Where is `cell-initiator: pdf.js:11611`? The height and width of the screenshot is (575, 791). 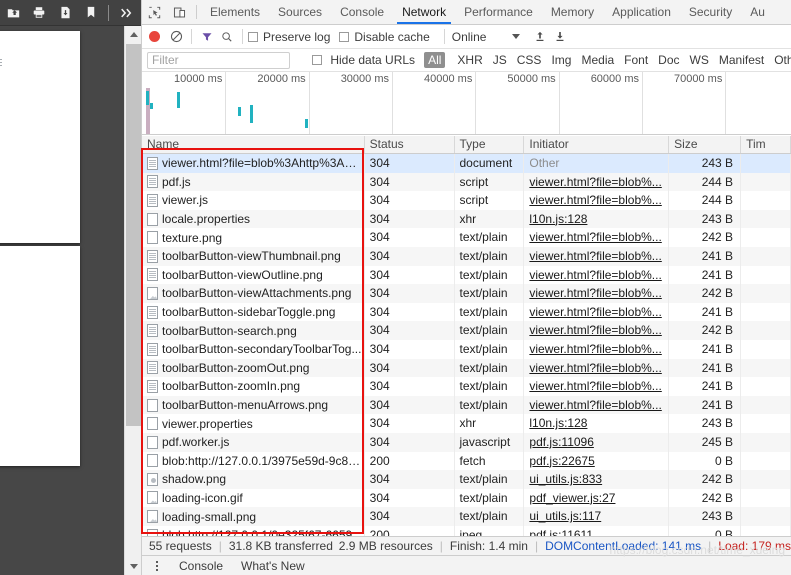 cell-initiator: pdf.js:11611 is located at coordinates (597, 530).